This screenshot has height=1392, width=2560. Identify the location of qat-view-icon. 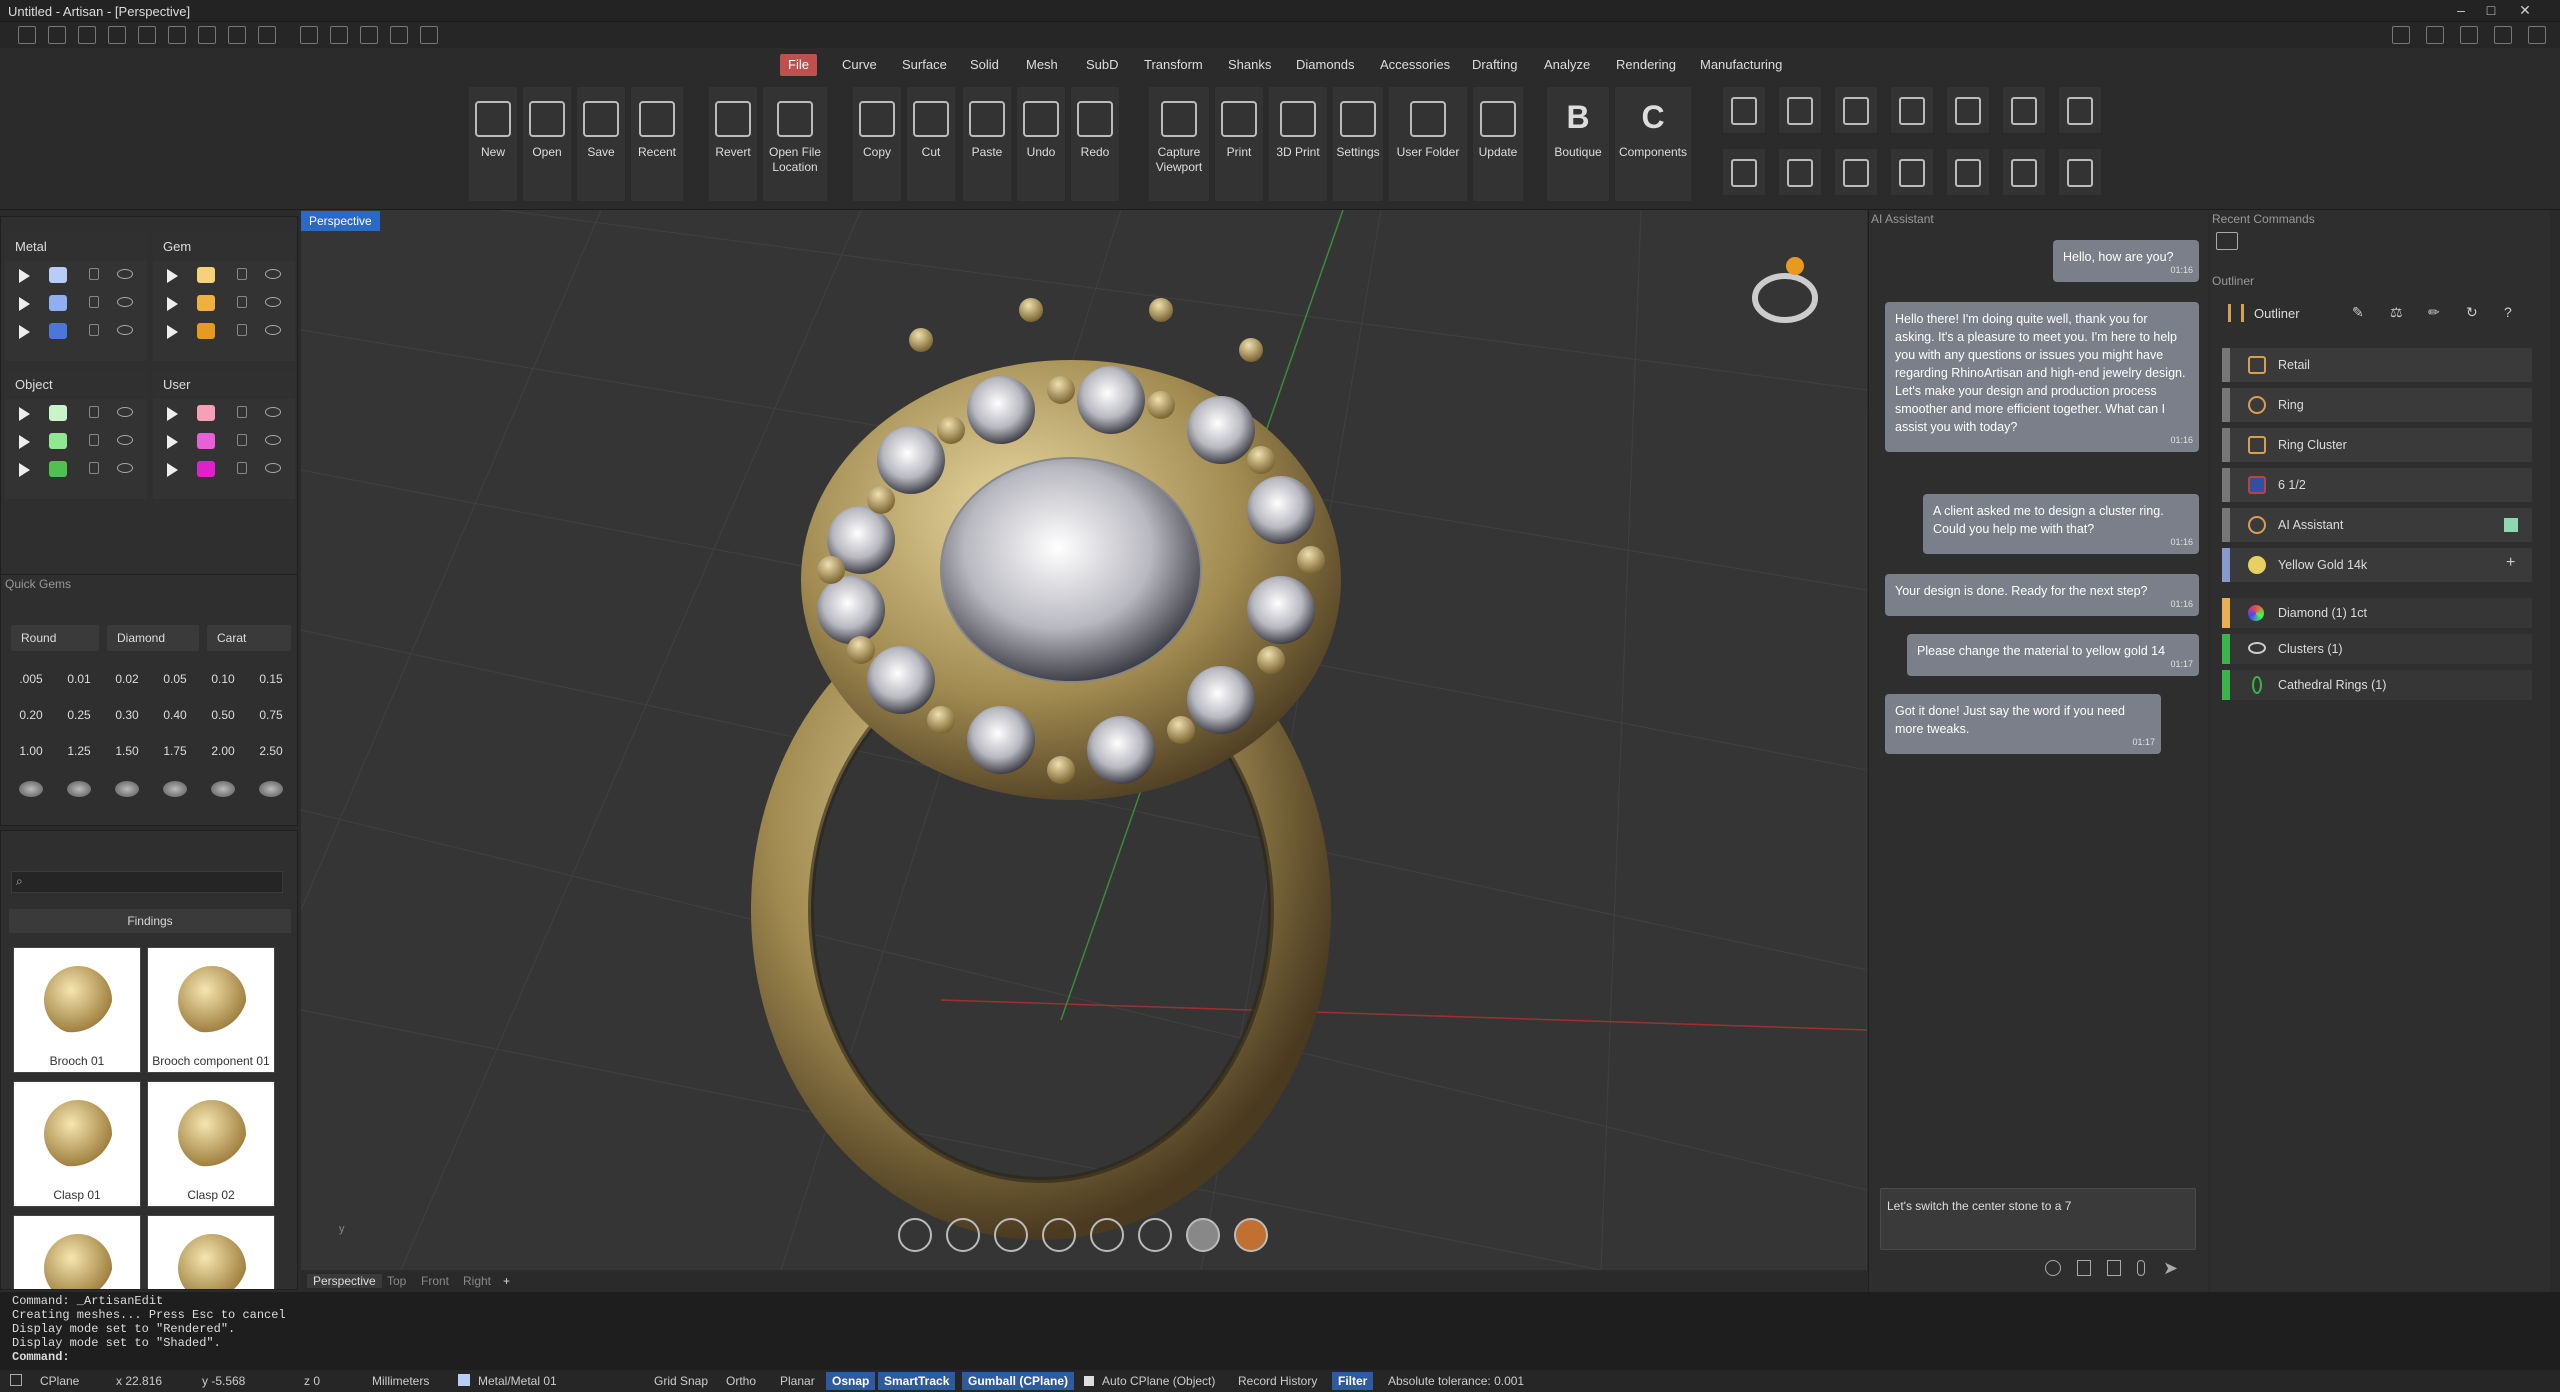
(2401, 35).